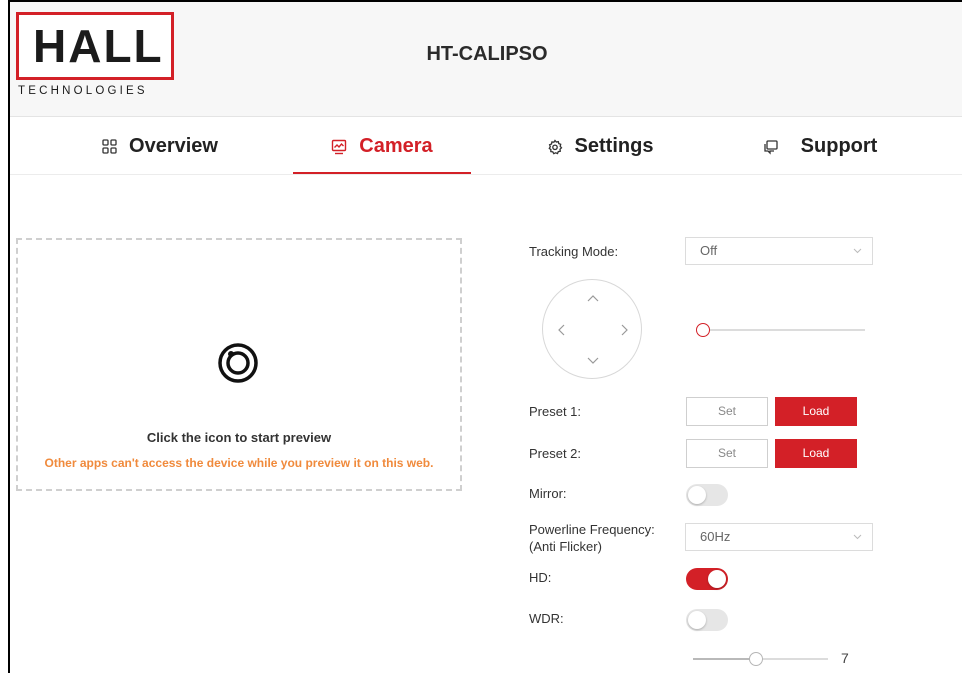  I want to click on tab-support: Support, so click(820, 146).